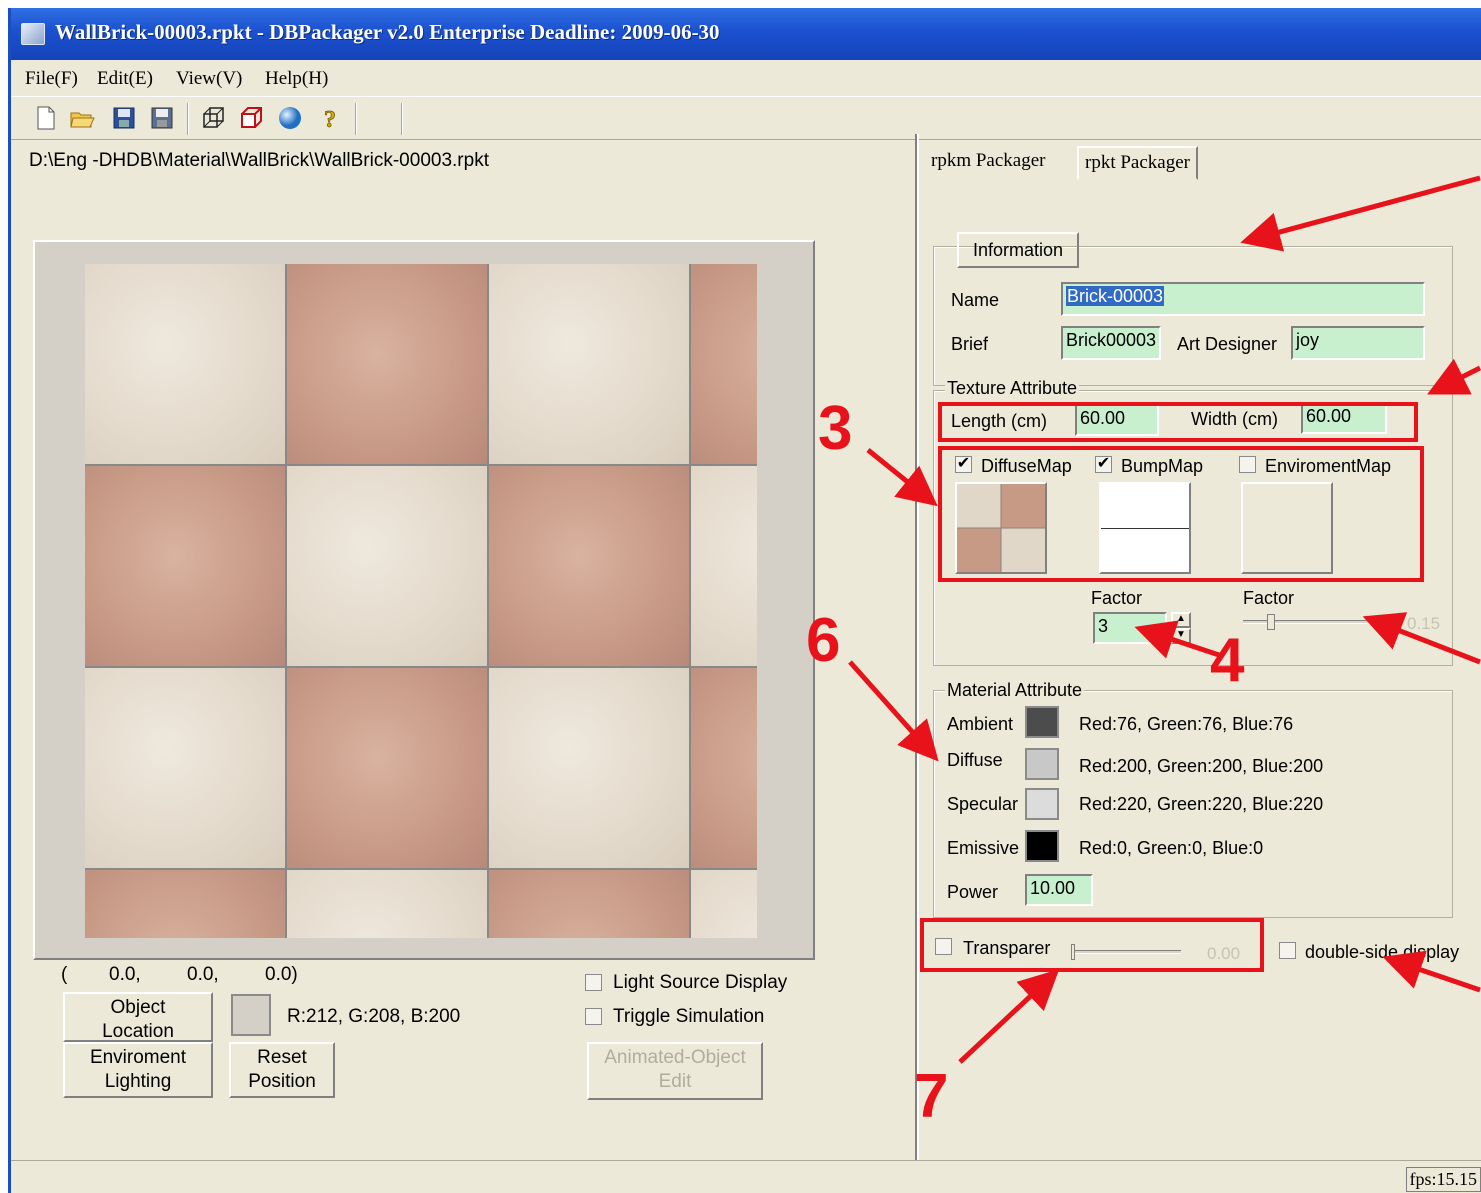 The image size is (1481, 1193). What do you see at coordinates (917, 649) in the screenshot?
I see `panel-divider` at bounding box center [917, 649].